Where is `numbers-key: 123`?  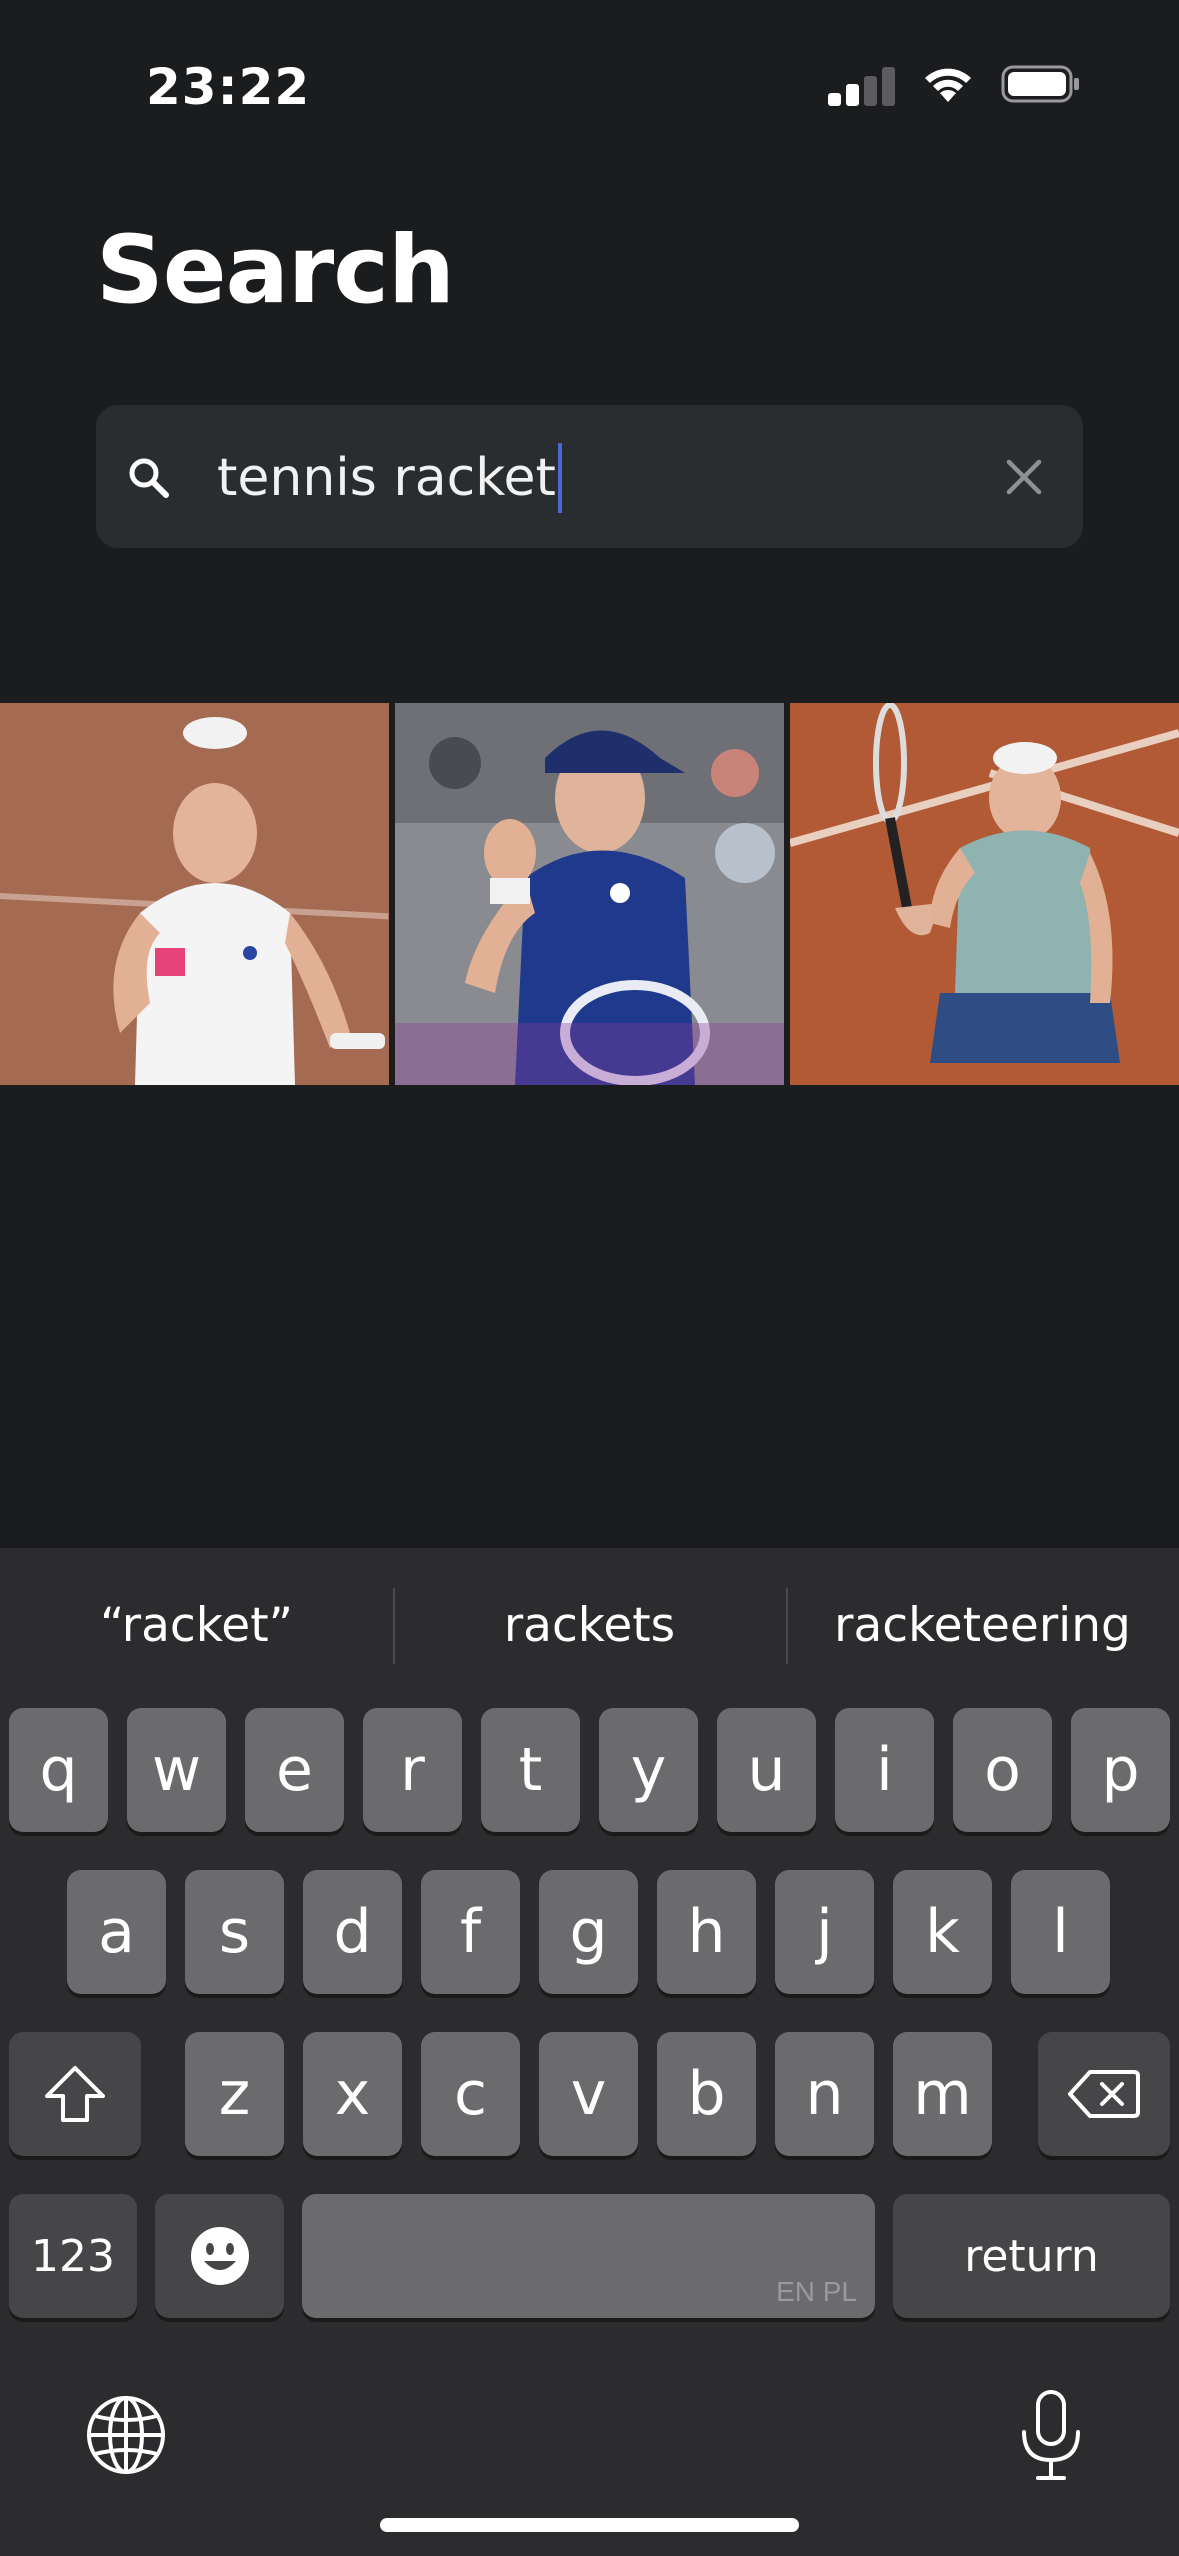 numbers-key: 123 is located at coordinates (73, 2256).